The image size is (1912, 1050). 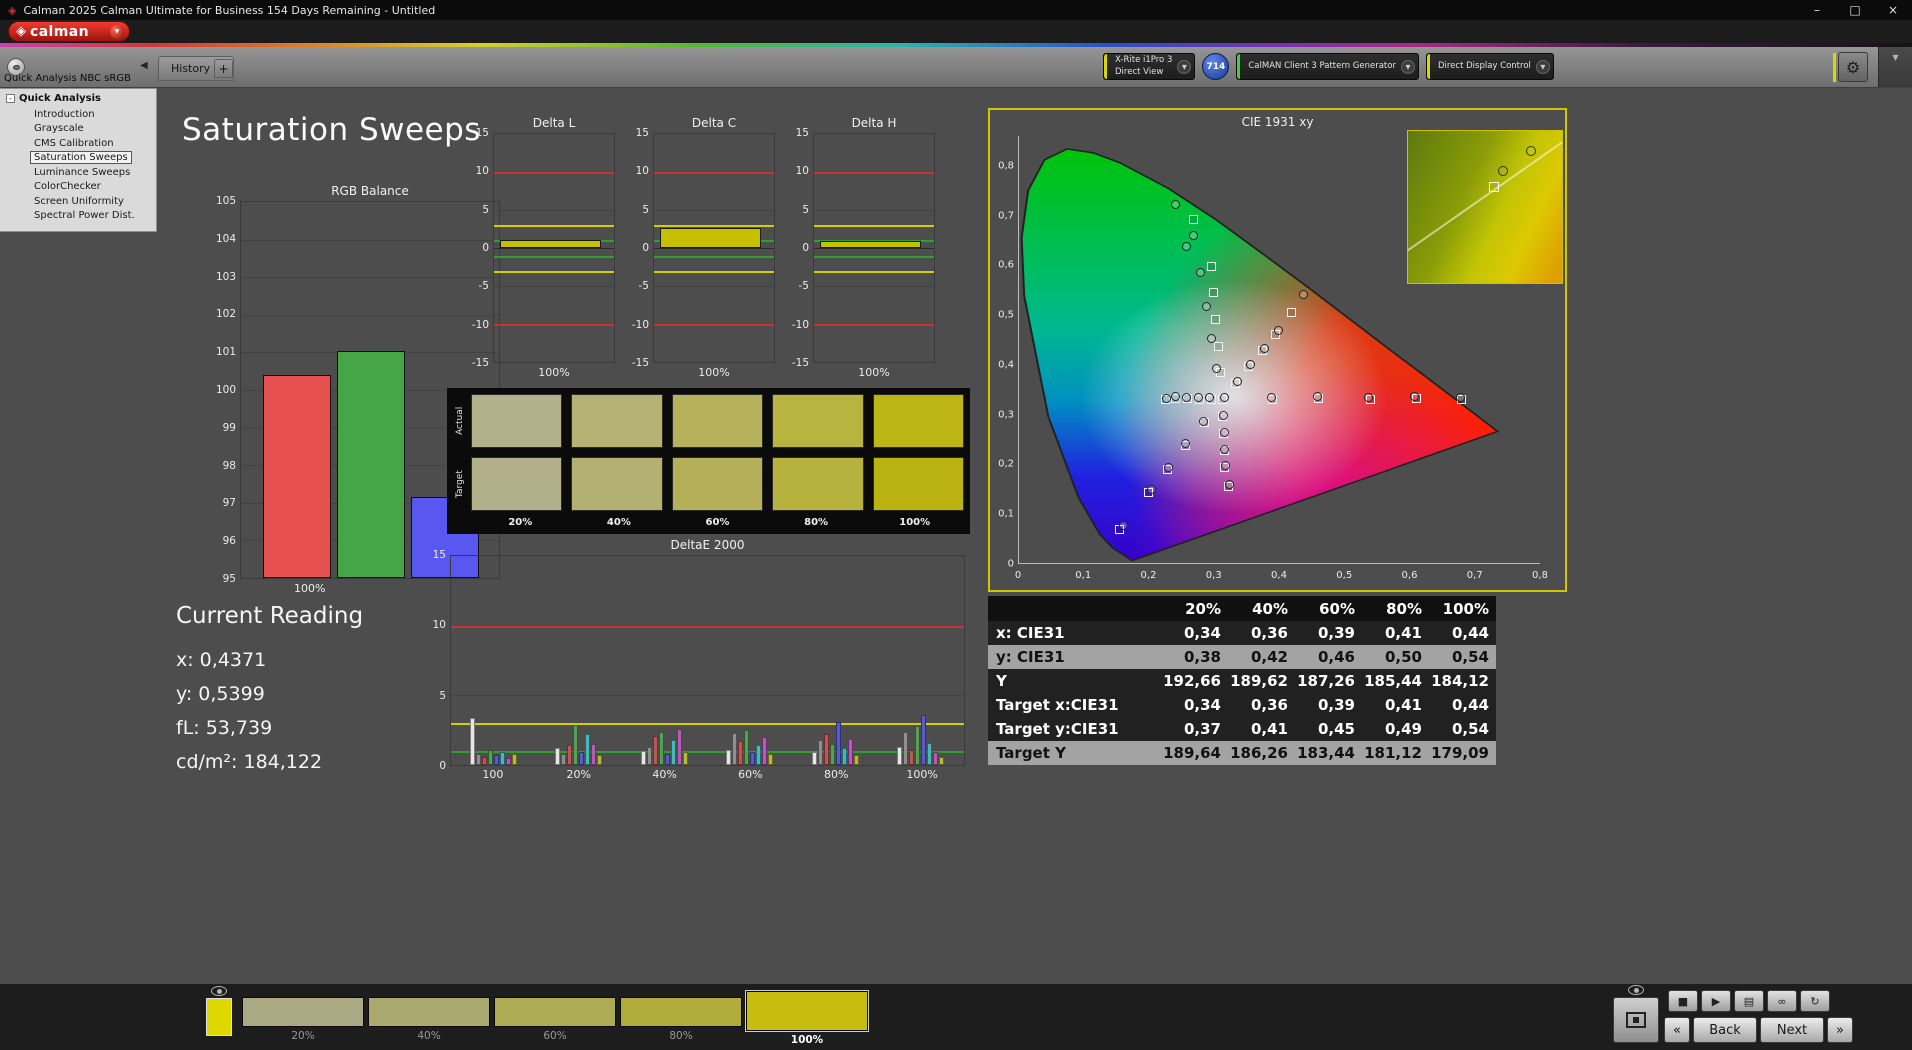 I want to click on source-dropdown: CalMAN Client 3 Pattern Generator ▼, so click(x=1327, y=66).